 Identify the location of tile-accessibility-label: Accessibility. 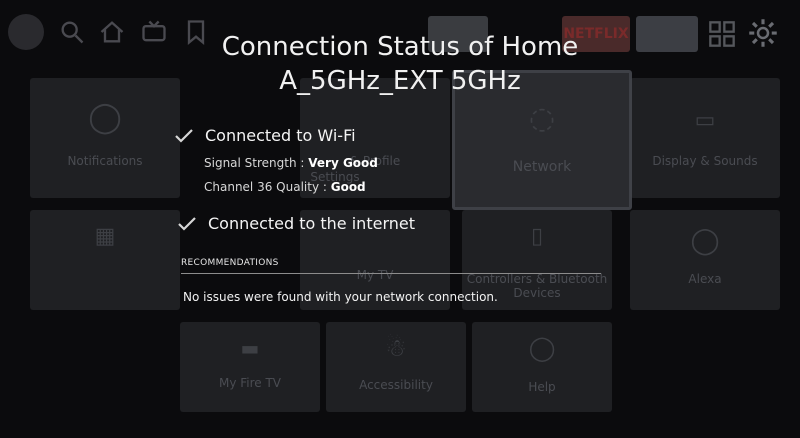
(396, 385).